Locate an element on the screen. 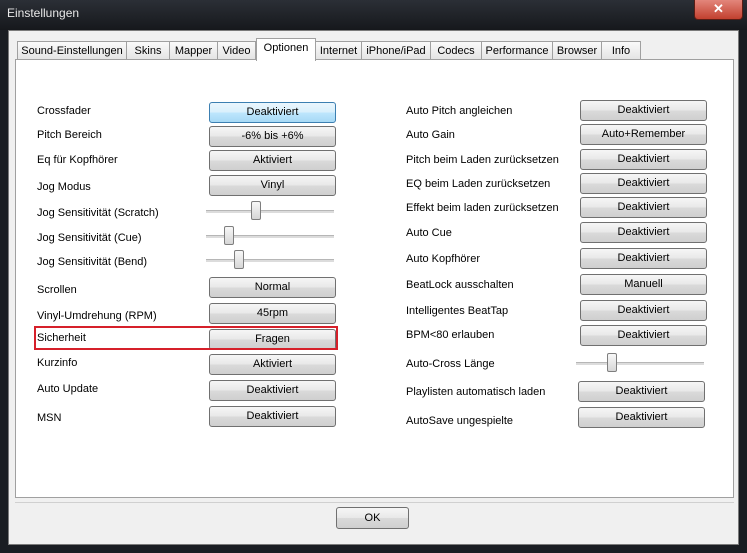 Image resolution: width=747 pixels, height=553 pixels. beatlock-button: Manuell is located at coordinates (643, 284).